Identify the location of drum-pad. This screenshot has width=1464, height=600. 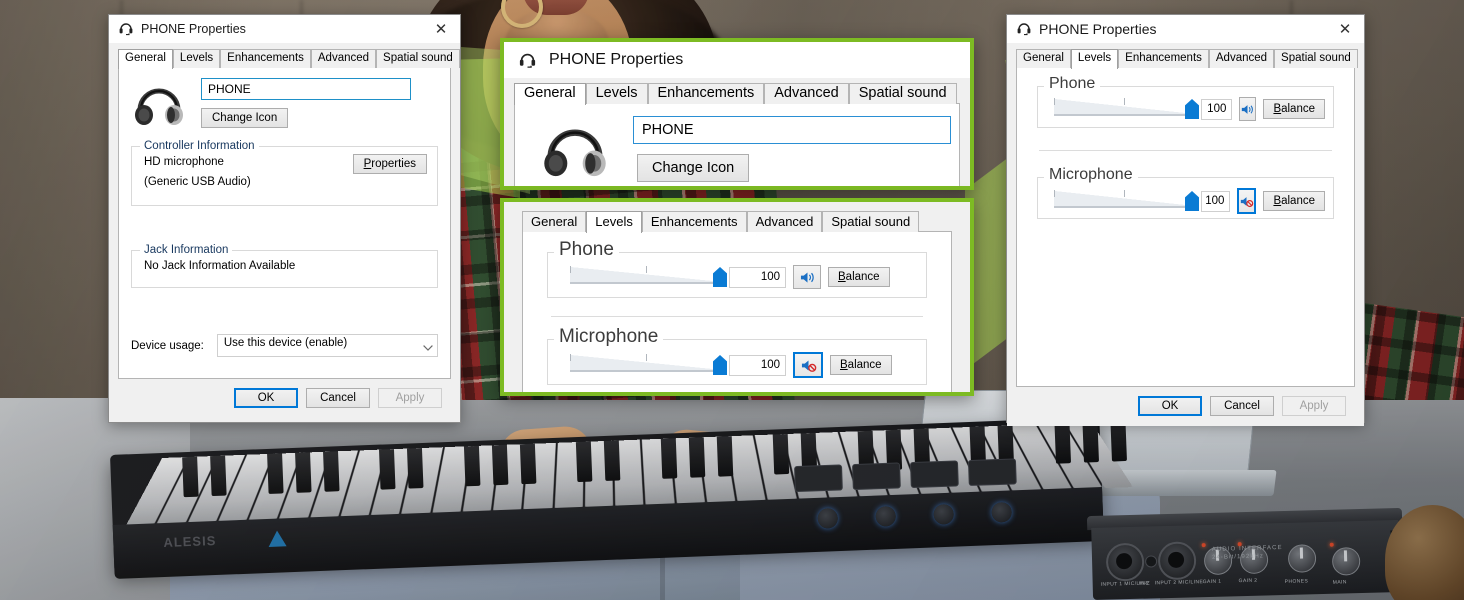
(876, 476).